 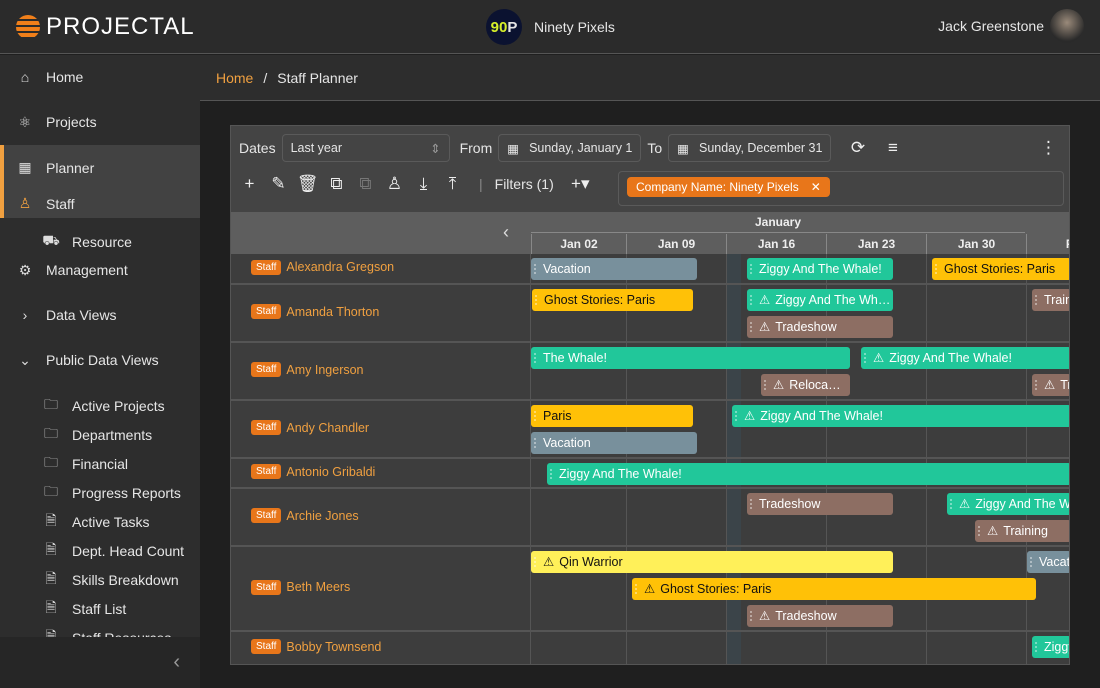 I want to click on booking-bar: Train, so click(x=1050, y=300).